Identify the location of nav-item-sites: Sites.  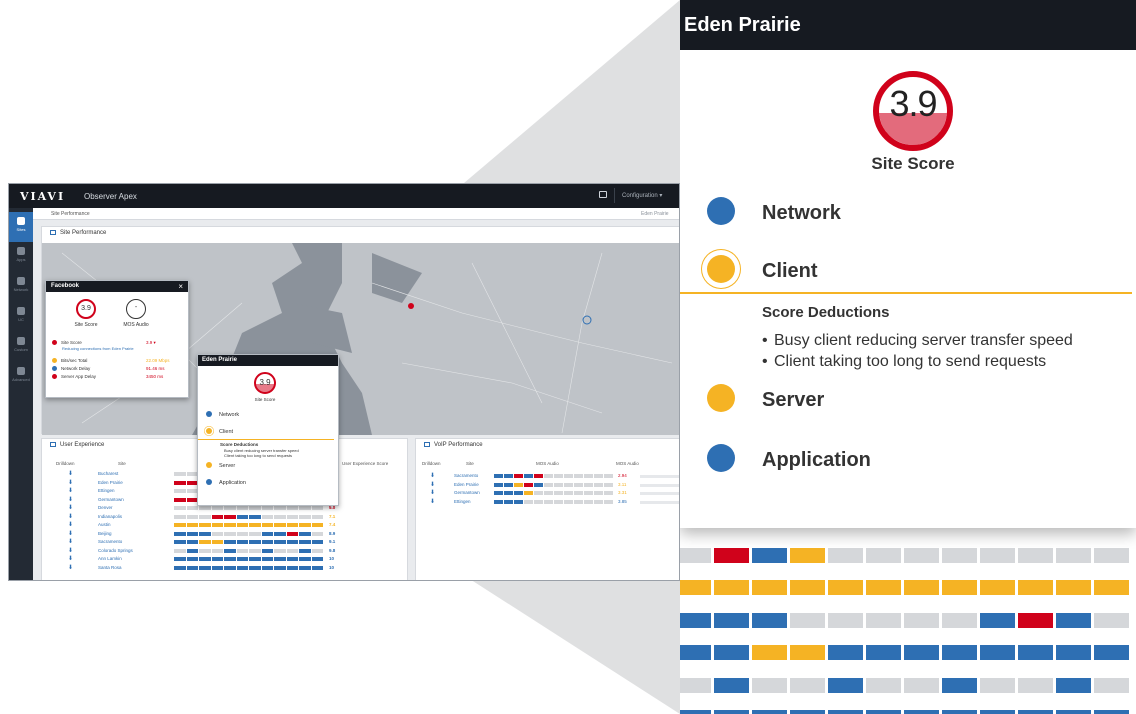
(21, 227).